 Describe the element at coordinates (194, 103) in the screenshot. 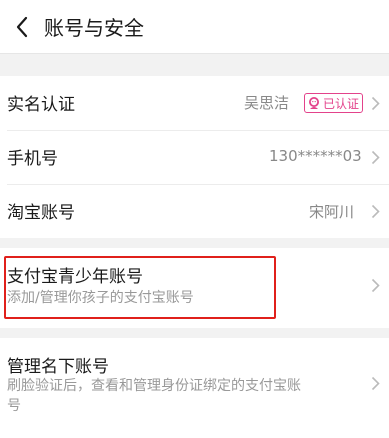

I see `real-name-row: 实名认证 吴思洁 已认证` at that location.